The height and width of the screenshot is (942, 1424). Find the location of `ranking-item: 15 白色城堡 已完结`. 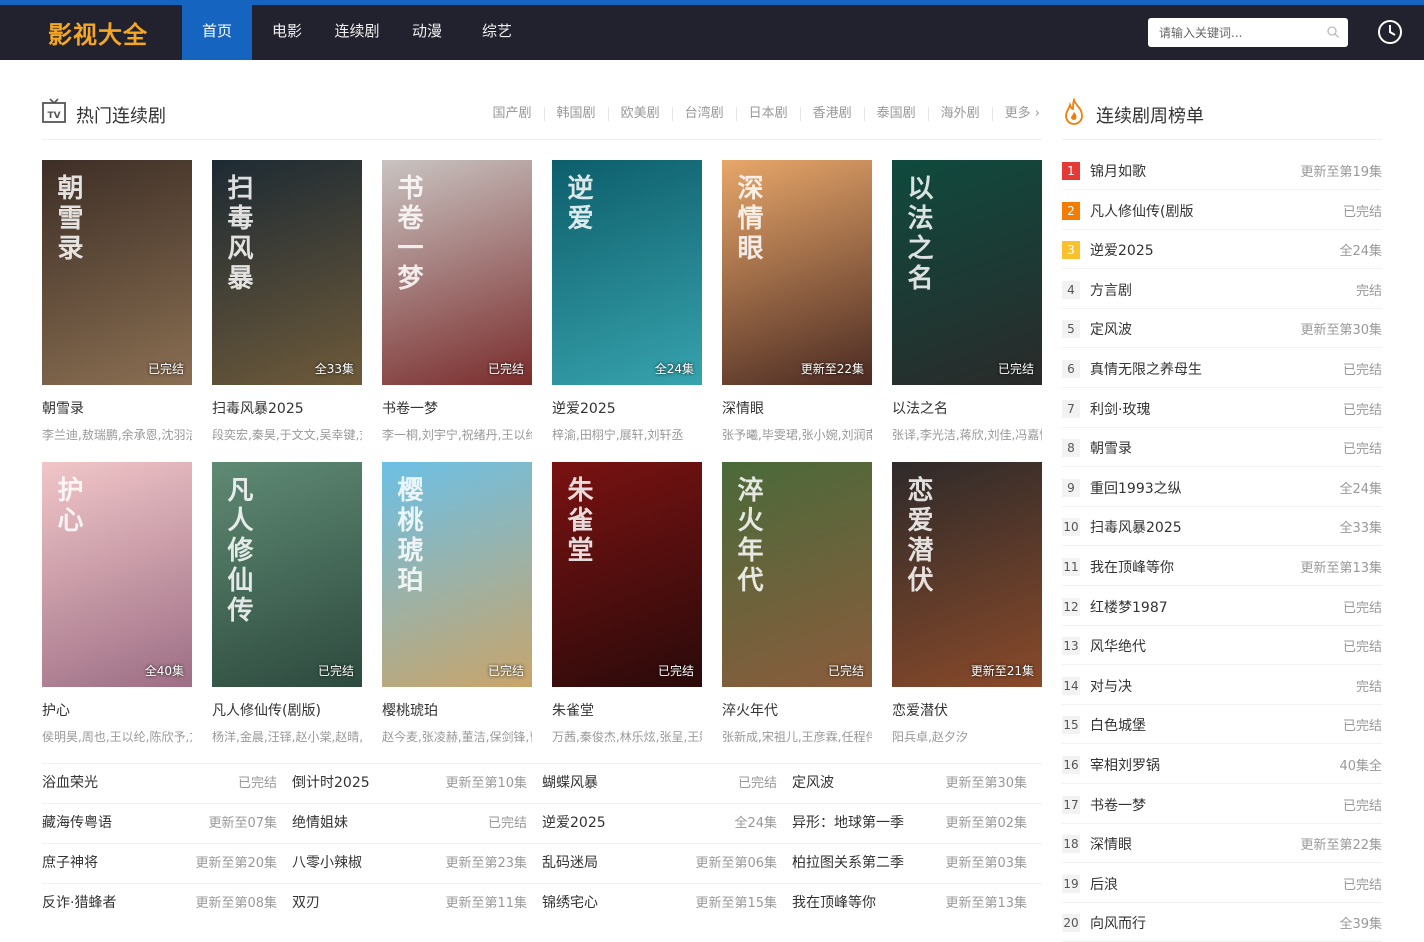

ranking-item: 15 白色城堡 已完结 is located at coordinates (1222, 724).